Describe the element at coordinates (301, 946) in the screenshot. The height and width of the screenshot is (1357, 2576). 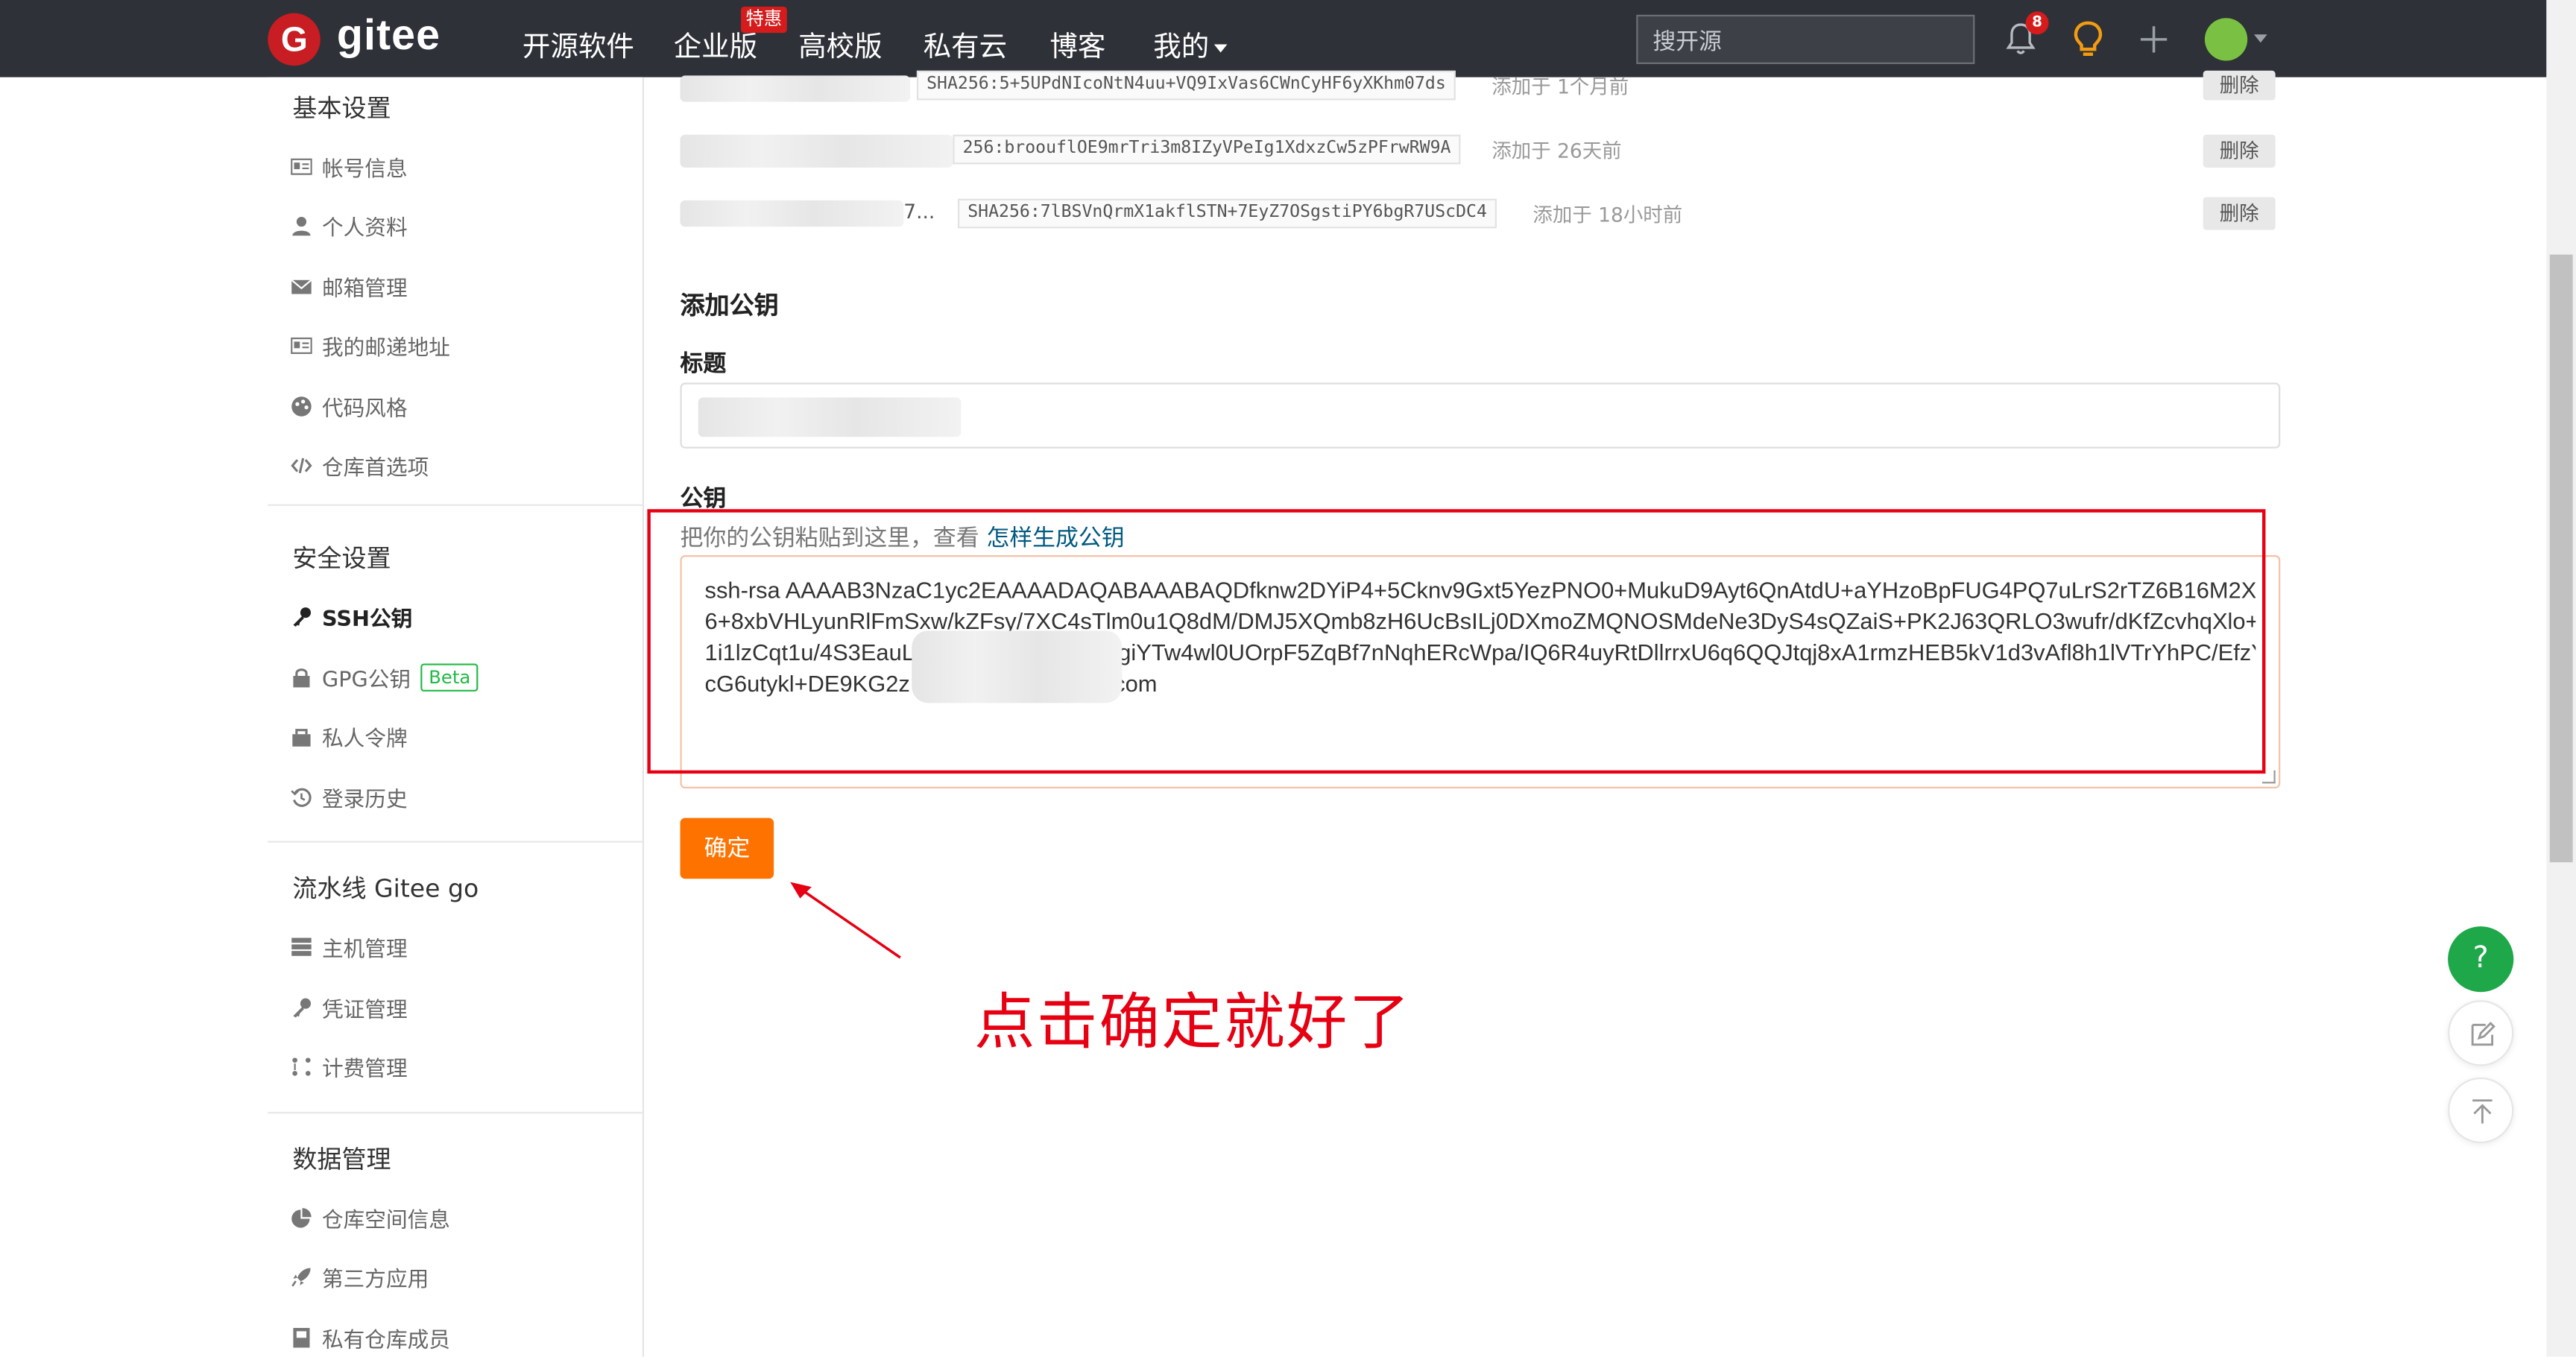
I see `server-icon` at that location.